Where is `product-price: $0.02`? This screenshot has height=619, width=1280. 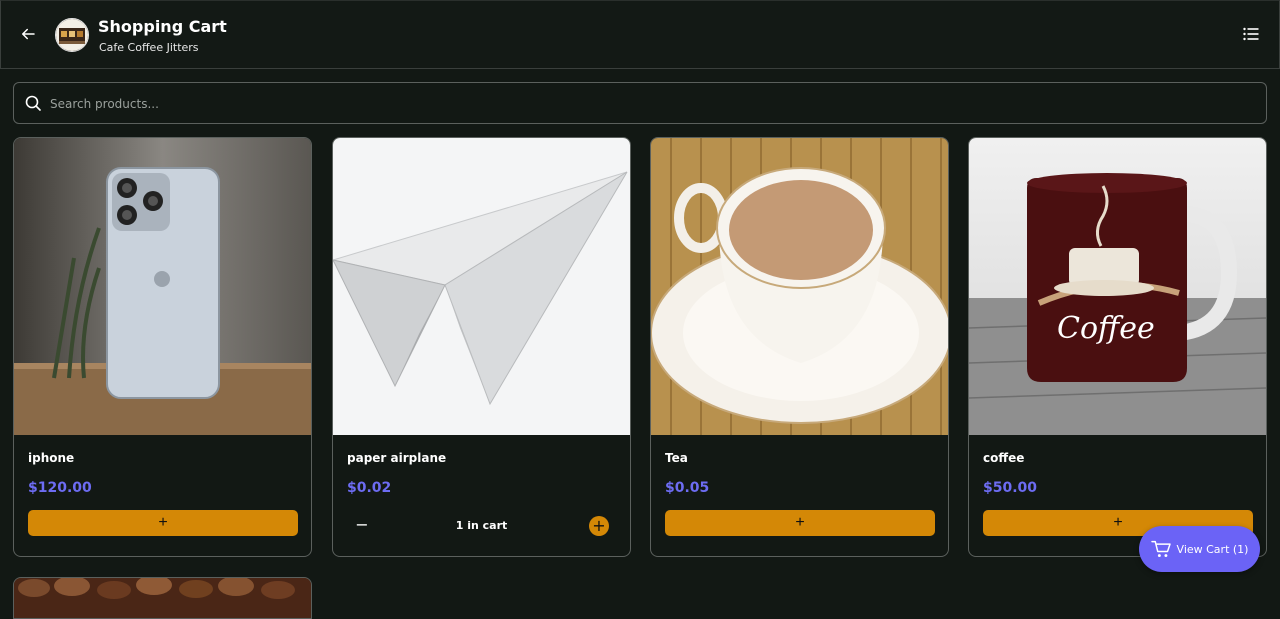 product-price: $0.02 is located at coordinates (369, 488).